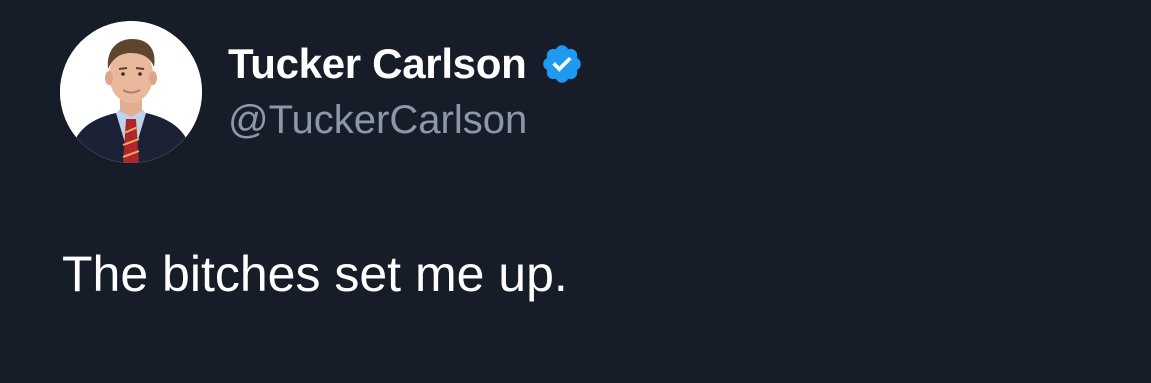  What do you see at coordinates (377, 64) in the screenshot?
I see `author-display-name: Tucker Carlson` at bounding box center [377, 64].